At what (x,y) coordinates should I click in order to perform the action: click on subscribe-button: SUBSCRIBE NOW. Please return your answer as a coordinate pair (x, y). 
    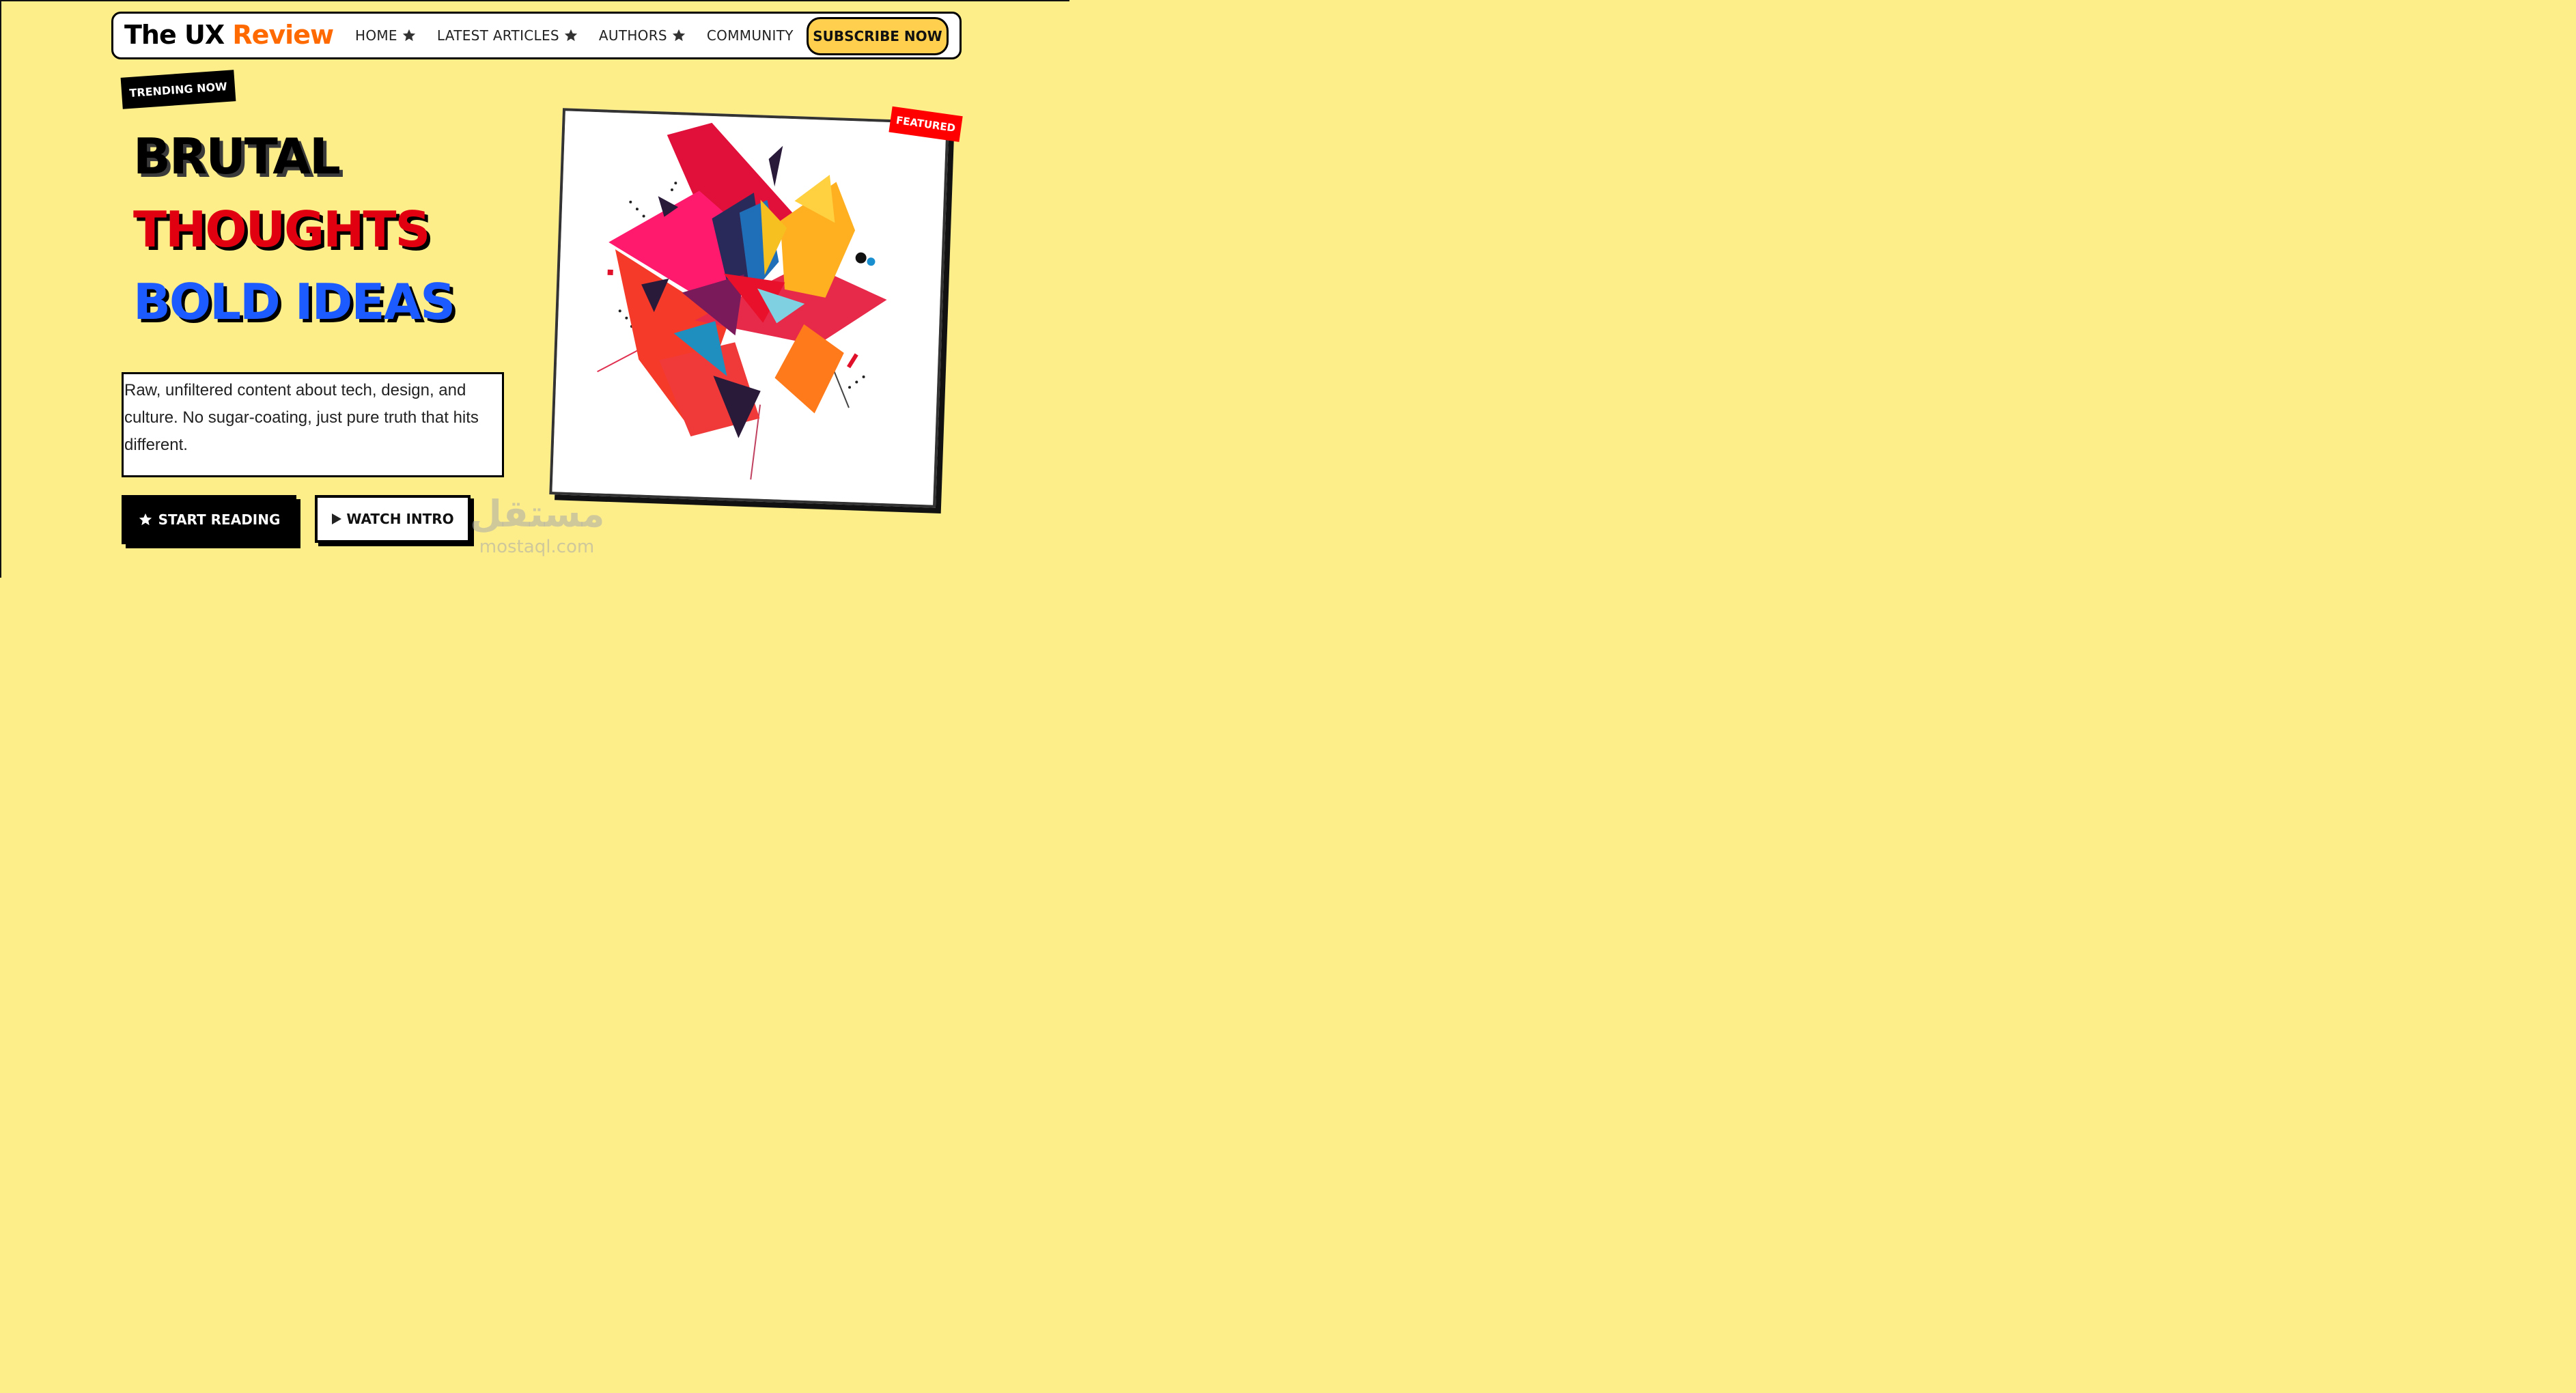
    Looking at the image, I should click on (878, 36).